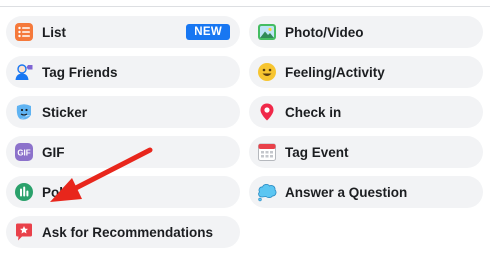 Image resolution: width=490 pixels, height=254 pixels. Describe the element at coordinates (267, 112) in the screenshot. I see `location-pin-icon` at that location.